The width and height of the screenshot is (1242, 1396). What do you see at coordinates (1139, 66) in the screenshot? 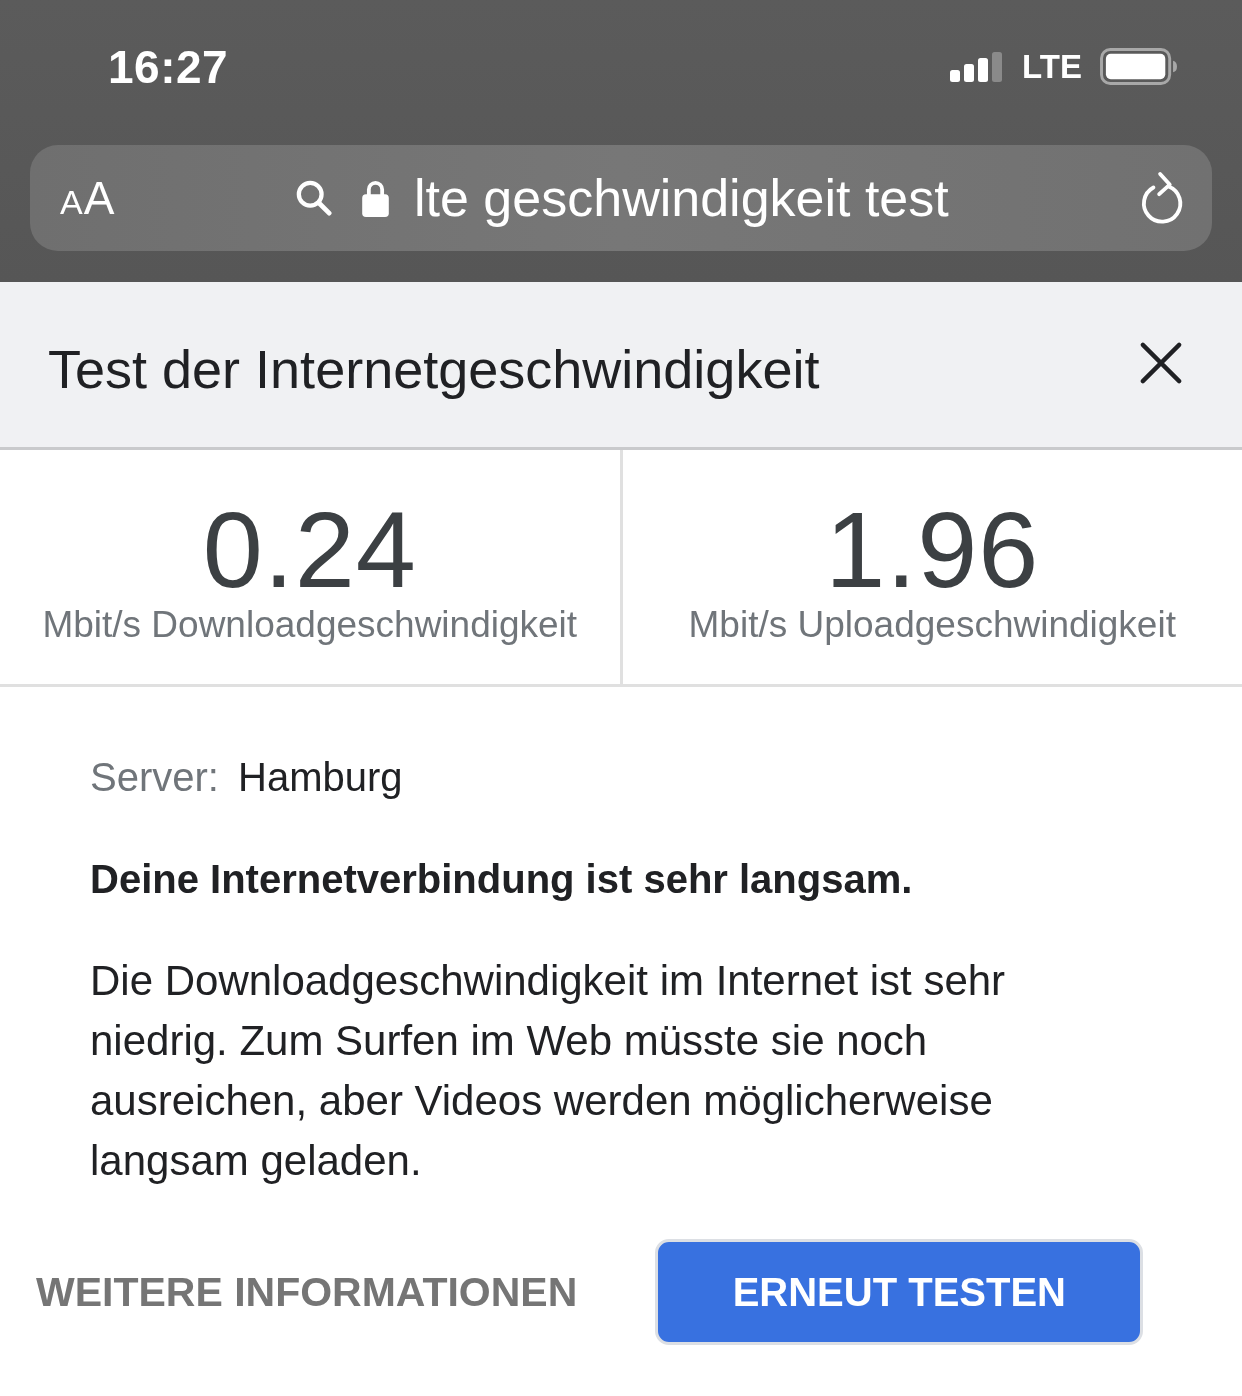
I see `battery-icon` at bounding box center [1139, 66].